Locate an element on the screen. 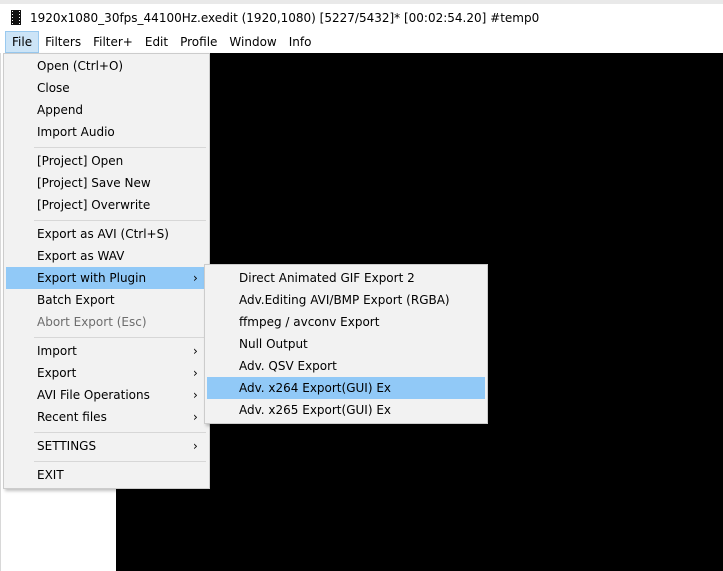 This screenshot has width=723, height=571. menu-item-label: AVI File Operations is located at coordinates (93, 395).